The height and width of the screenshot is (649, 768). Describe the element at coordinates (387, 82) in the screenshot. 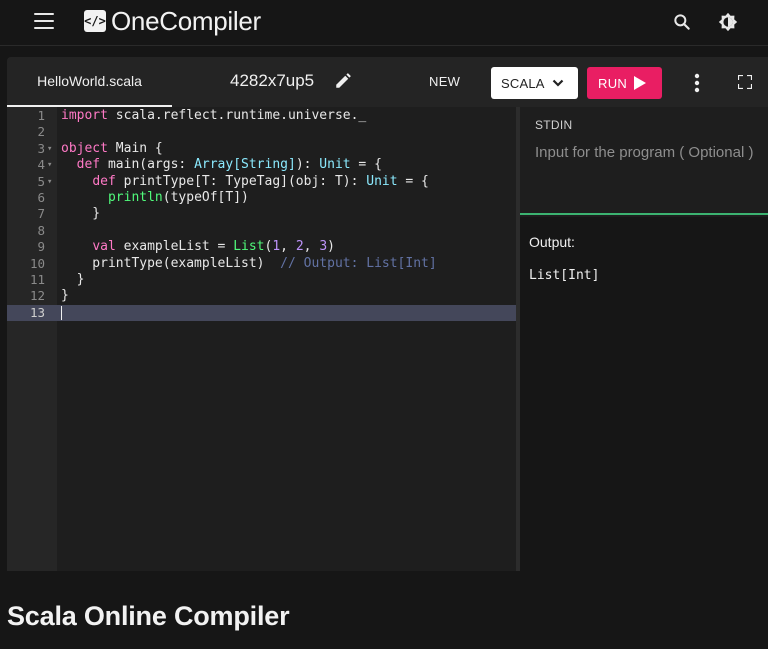

I see `editor-toolbar: HelloWorld.scala 4282x7up5 NEW SCALA RUN` at that location.